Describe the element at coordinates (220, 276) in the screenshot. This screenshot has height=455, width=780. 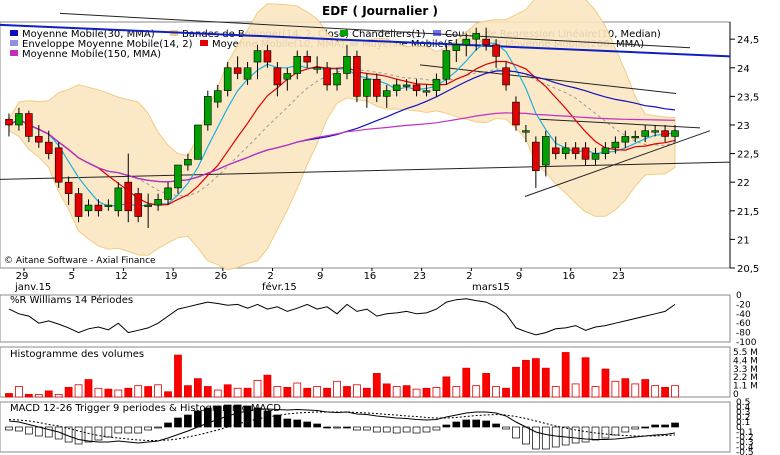
I see `date-tick-label: 26` at that location.